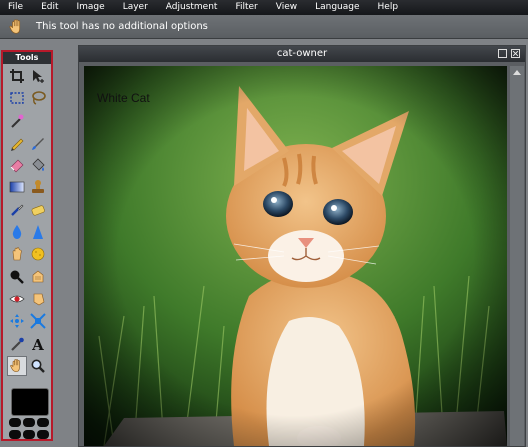  What do you see at coordinates (17, 165) in the screenshot?
I see `eraser-icon` at bounding box center [17, 165].